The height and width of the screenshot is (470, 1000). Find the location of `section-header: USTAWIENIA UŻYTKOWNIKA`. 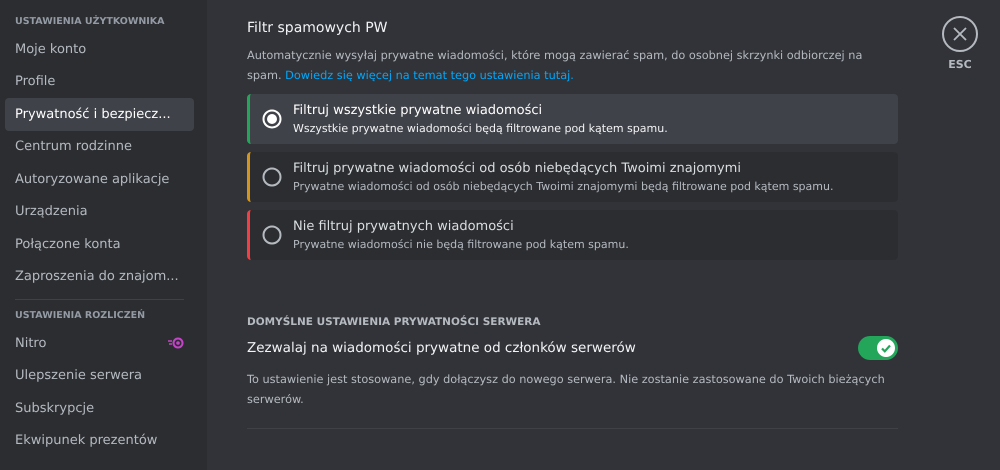

section-header: USTAWIENIA UŻYTKOWNIKA is located at coordinates (90, 21).